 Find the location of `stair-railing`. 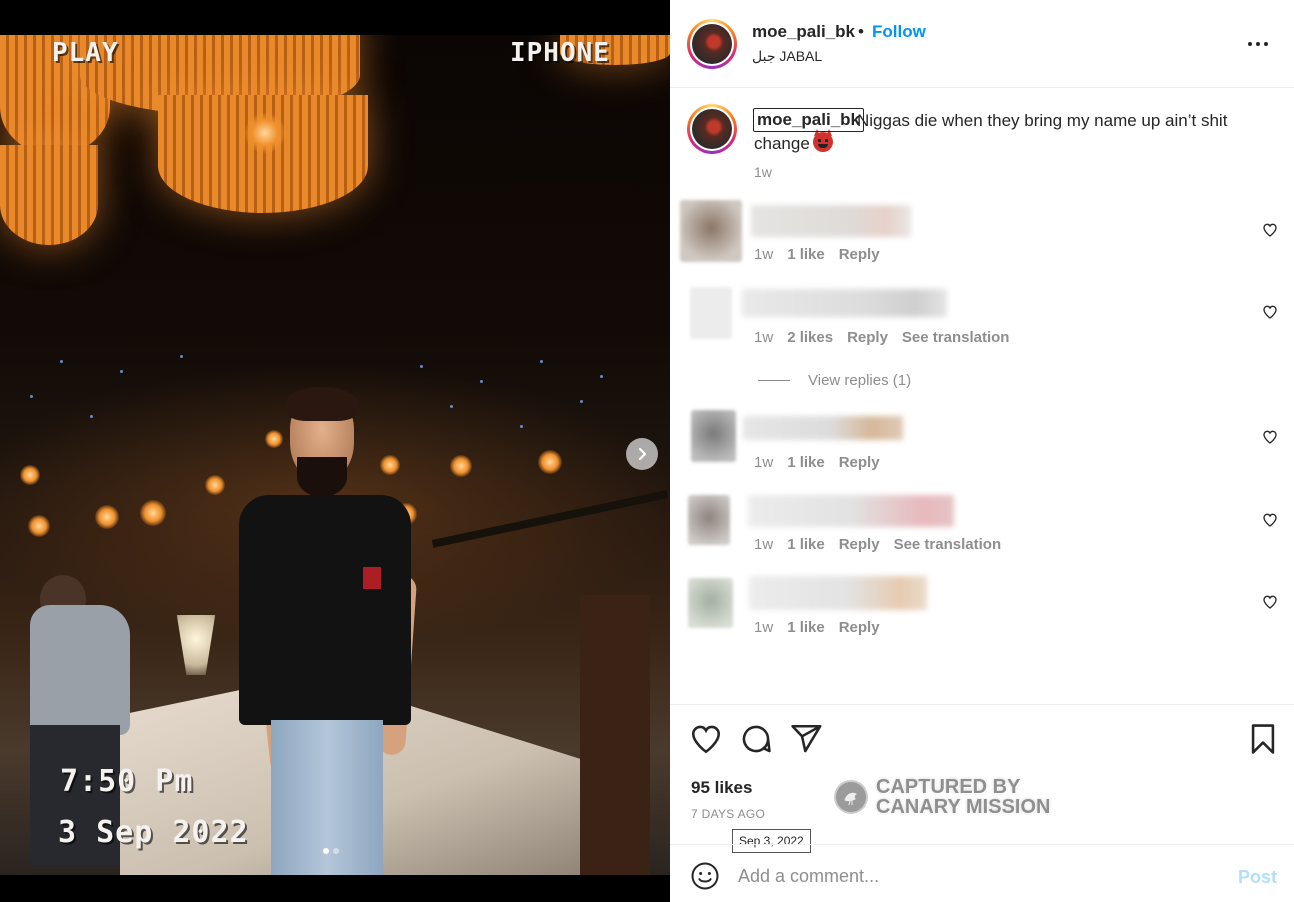

stair-railing is located at coordinates (615, 735).